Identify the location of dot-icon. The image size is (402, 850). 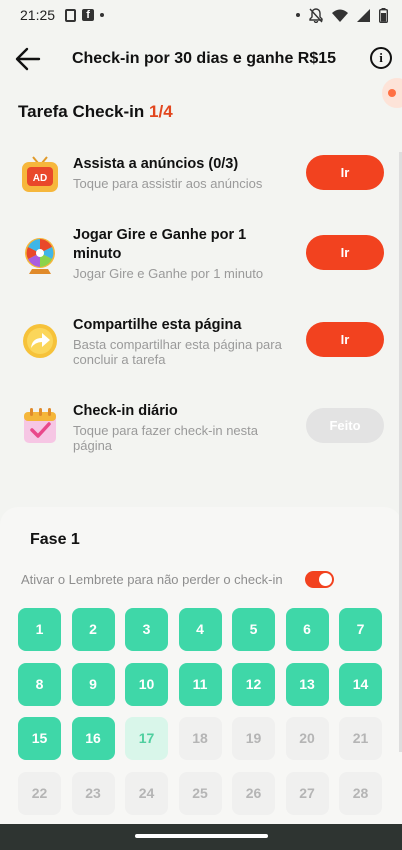
(298, 15).